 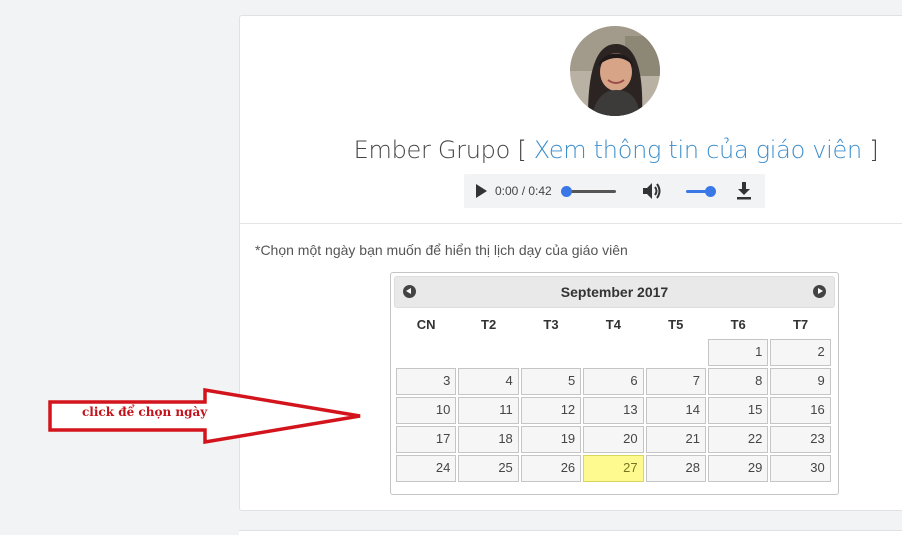 I want to click on next-month-icon, so click(x=819, y=291).